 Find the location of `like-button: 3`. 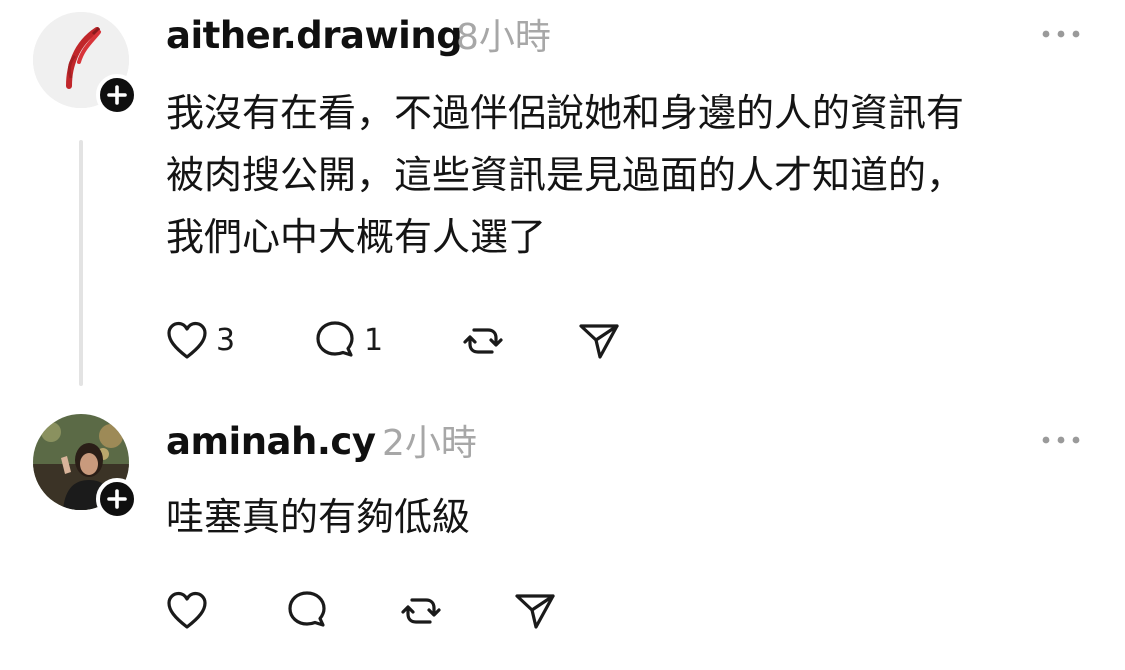

like-button: 3 is located at coordinates (199, 341).